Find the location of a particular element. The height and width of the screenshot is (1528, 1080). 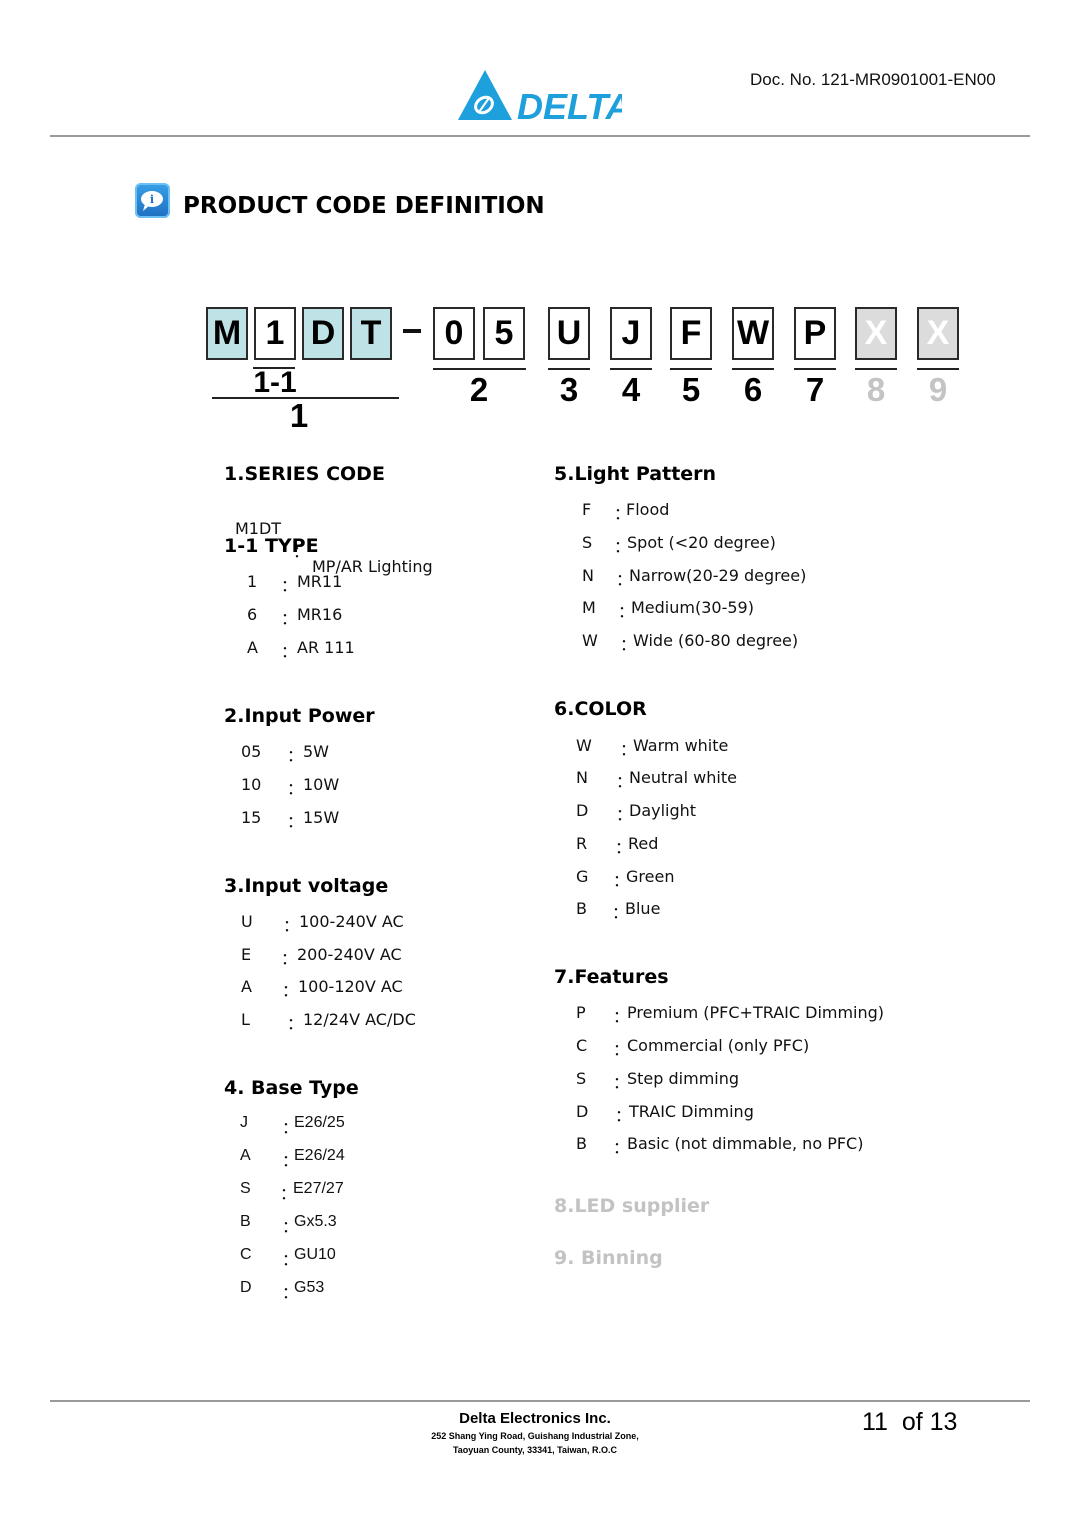

code-box-binning: X is located at coordinates (938, 333).